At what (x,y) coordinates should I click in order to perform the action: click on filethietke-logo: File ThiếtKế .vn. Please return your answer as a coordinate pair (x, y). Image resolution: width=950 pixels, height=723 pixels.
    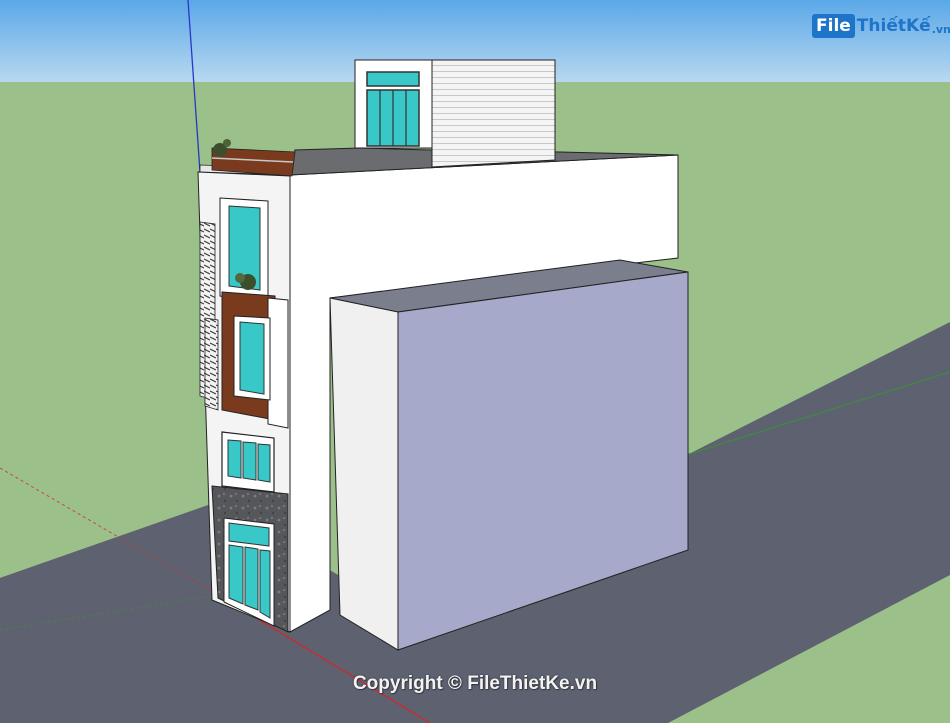
    Looking at the image, I should click on (881, 26).